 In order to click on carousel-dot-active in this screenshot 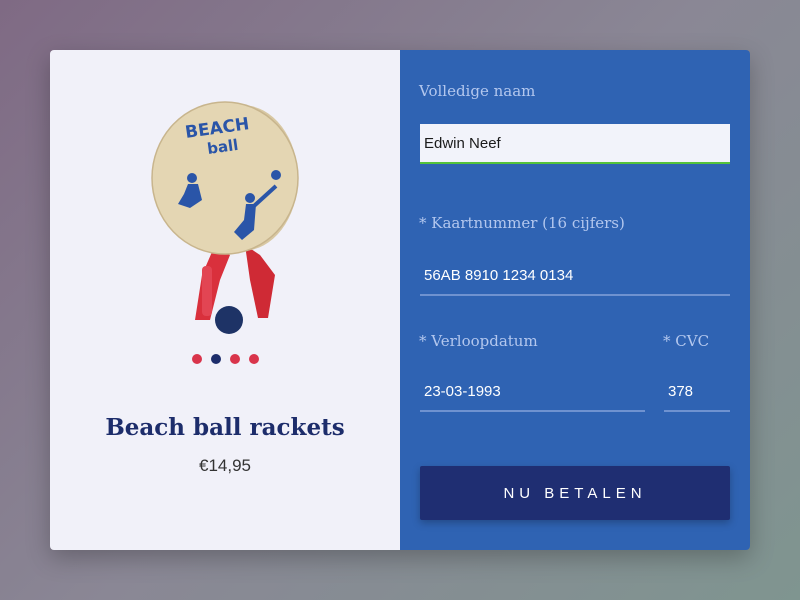, I will do `click(215, 359)`.